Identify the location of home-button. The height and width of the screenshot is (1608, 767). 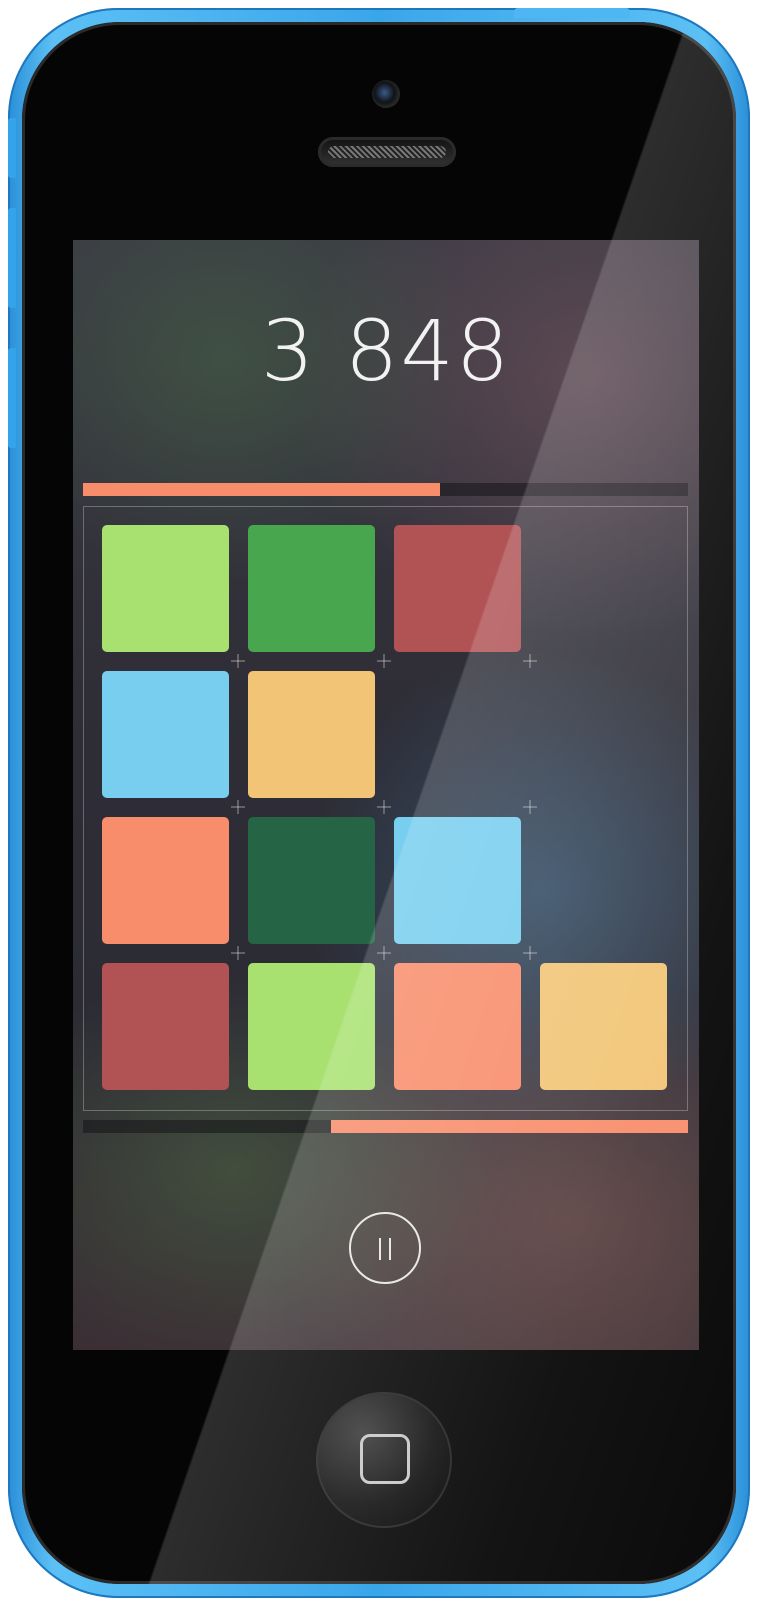
(384, 1460).